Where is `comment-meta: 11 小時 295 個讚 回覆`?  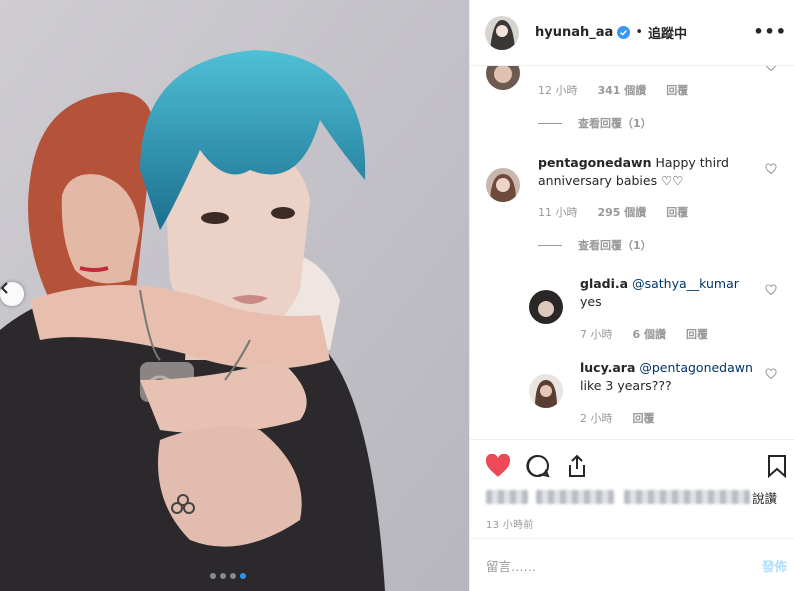
comment-meta: 11 小時 295 個讚 回覆 is located at coordinates (623, 212).